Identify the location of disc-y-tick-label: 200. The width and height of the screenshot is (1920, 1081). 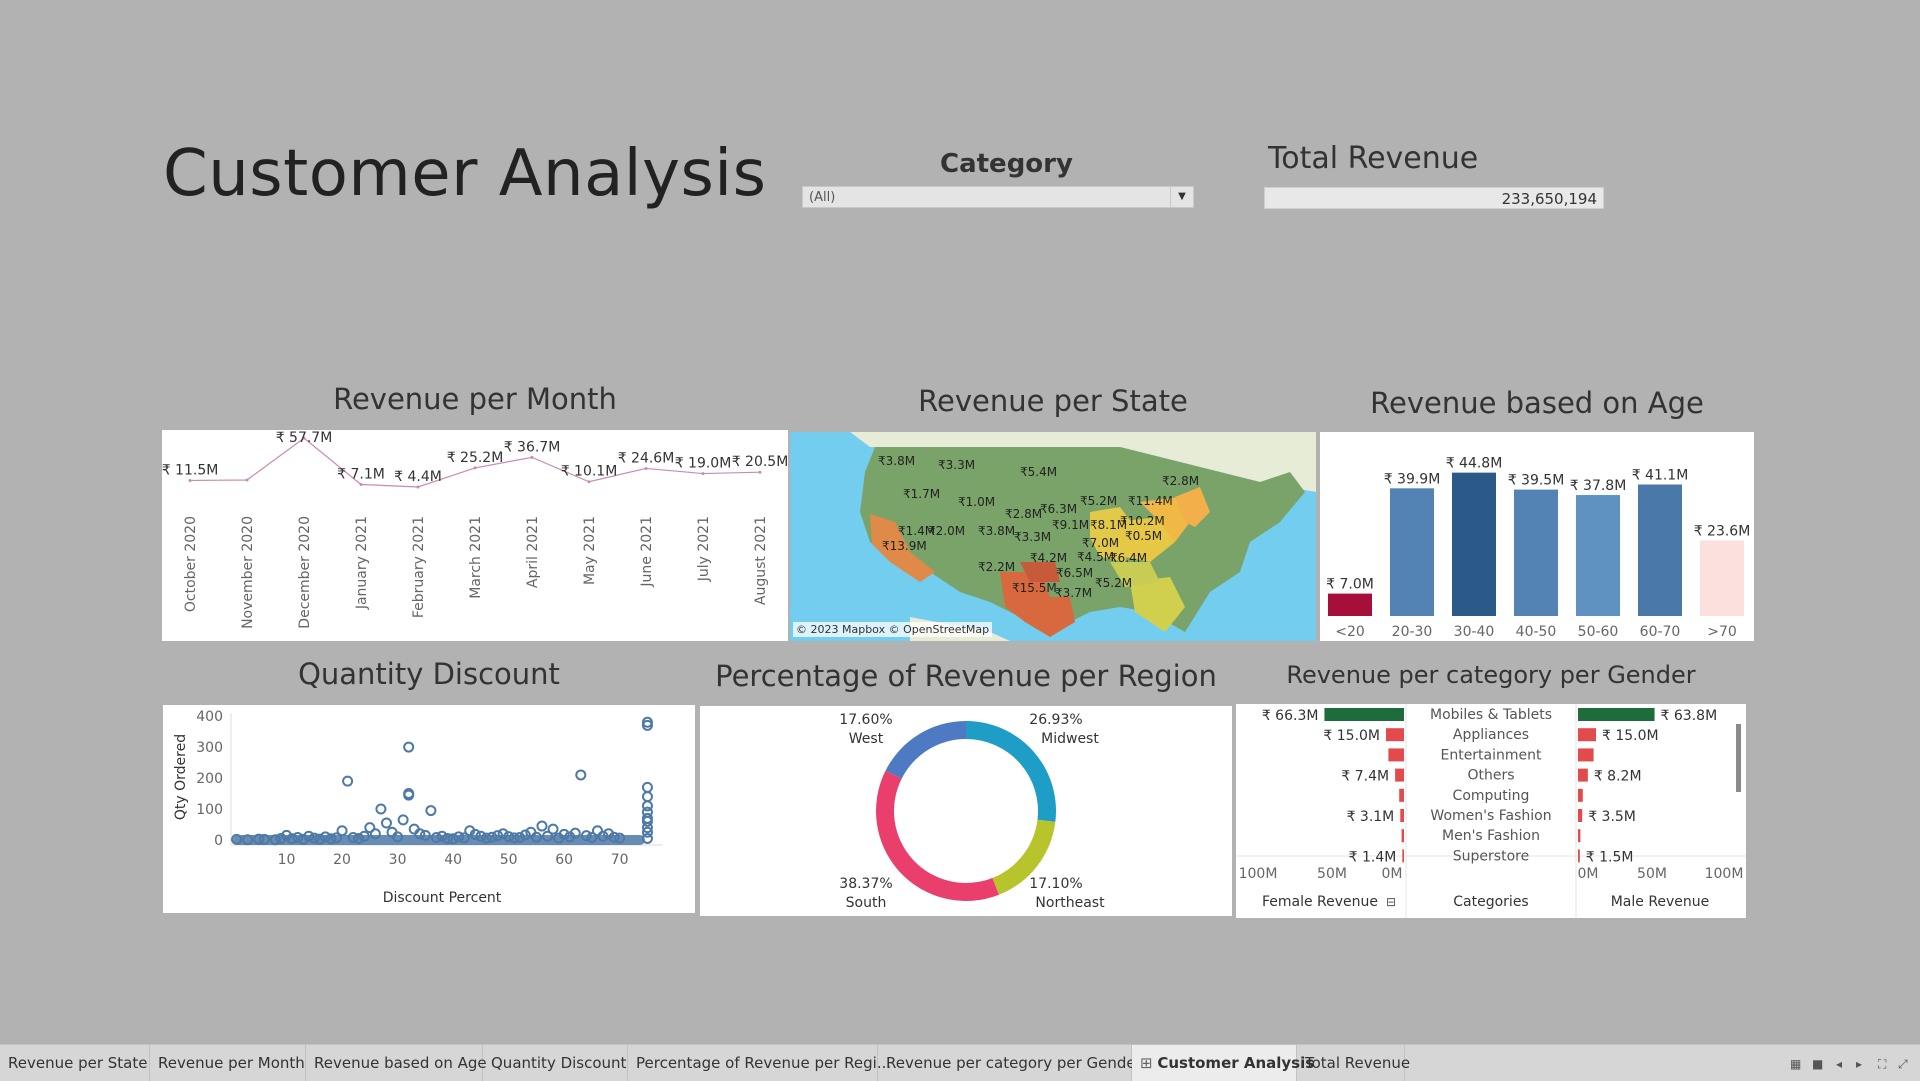
(209, 779).